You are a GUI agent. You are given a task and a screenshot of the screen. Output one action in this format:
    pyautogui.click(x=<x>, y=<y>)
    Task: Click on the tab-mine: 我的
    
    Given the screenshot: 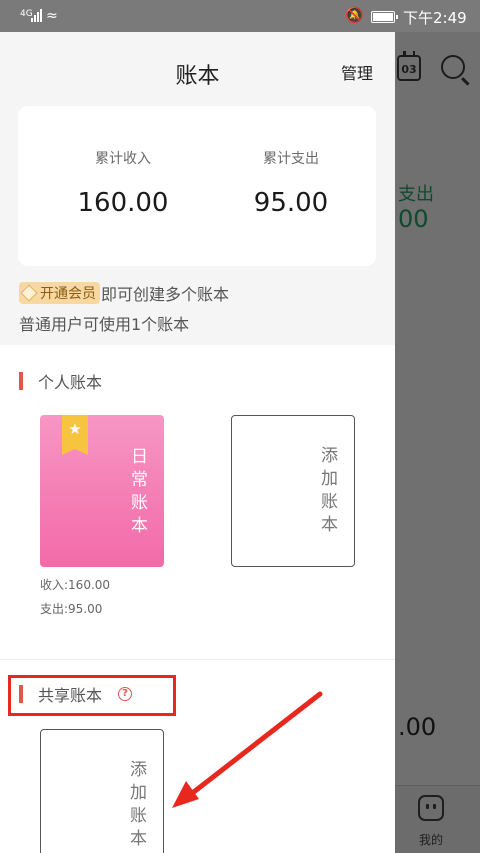 What is the action you would take?
    pyautogui.click(x=431, y=839)
    